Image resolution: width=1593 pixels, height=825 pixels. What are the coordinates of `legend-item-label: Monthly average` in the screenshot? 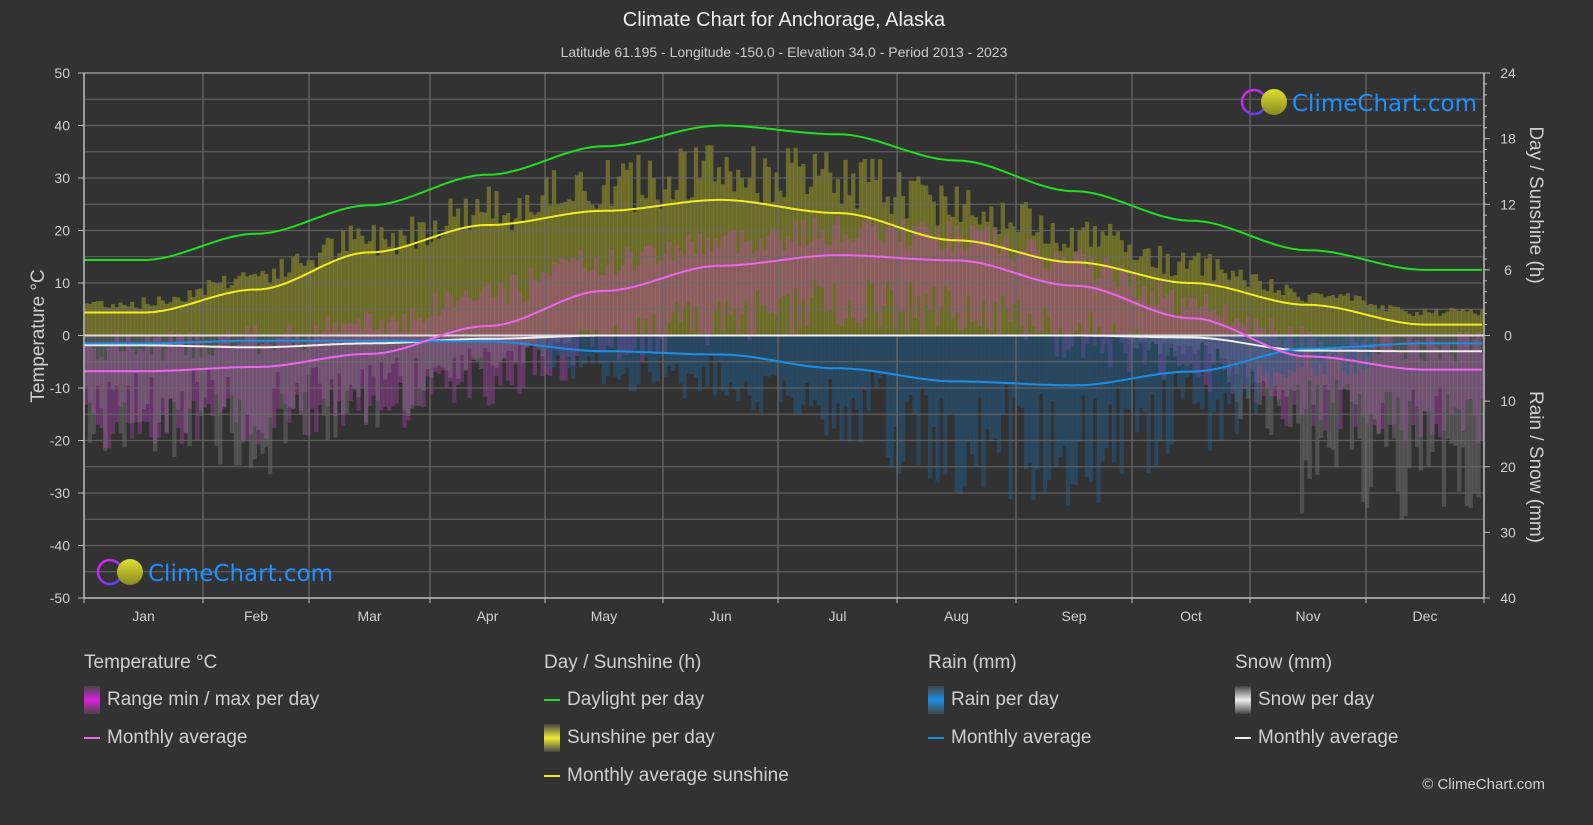 It's located at (1021, 737).